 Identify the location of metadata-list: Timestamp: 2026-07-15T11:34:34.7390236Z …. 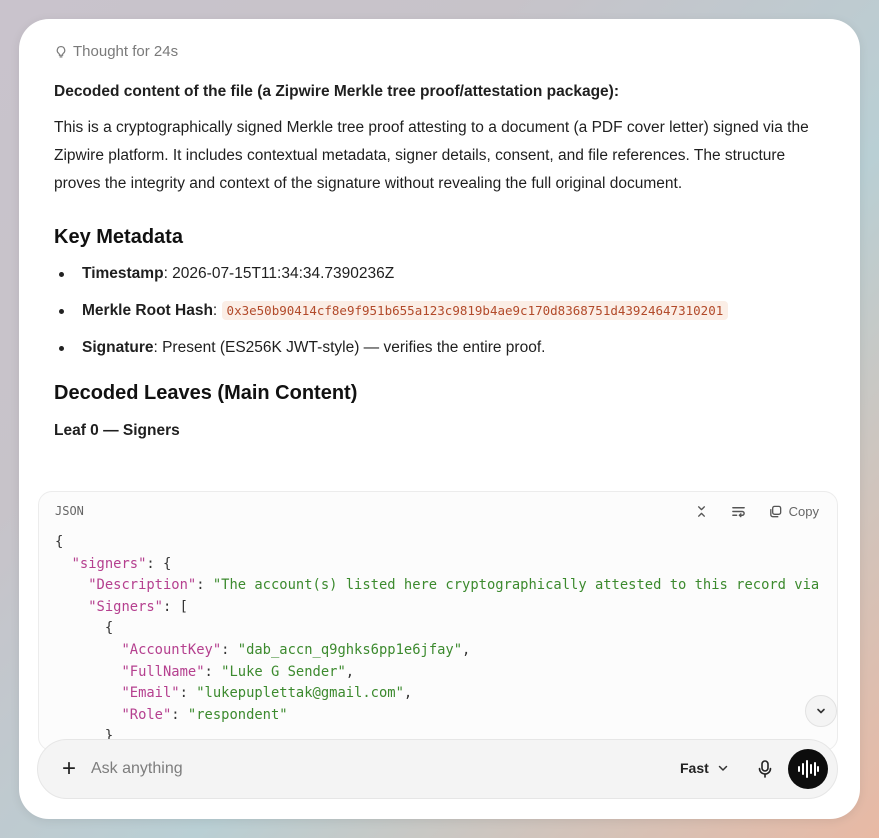
(439, 311).